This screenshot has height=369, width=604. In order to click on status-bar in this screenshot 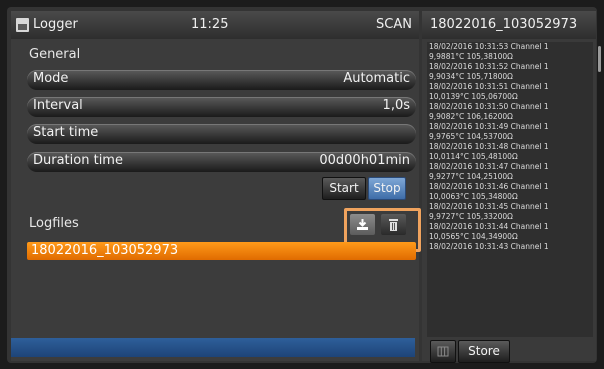, I will do `click(213, 347)`.